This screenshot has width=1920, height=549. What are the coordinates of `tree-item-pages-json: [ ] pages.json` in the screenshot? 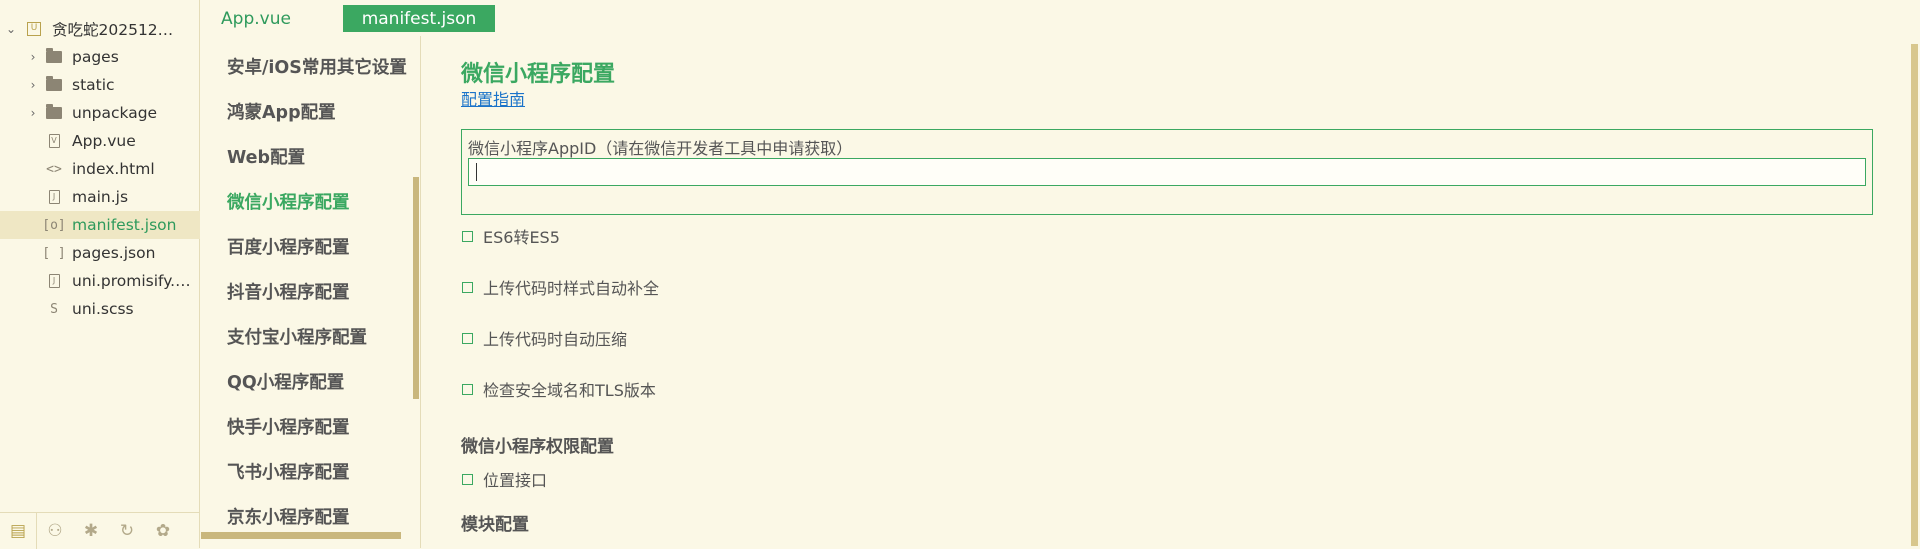 It's located at (100, 253).